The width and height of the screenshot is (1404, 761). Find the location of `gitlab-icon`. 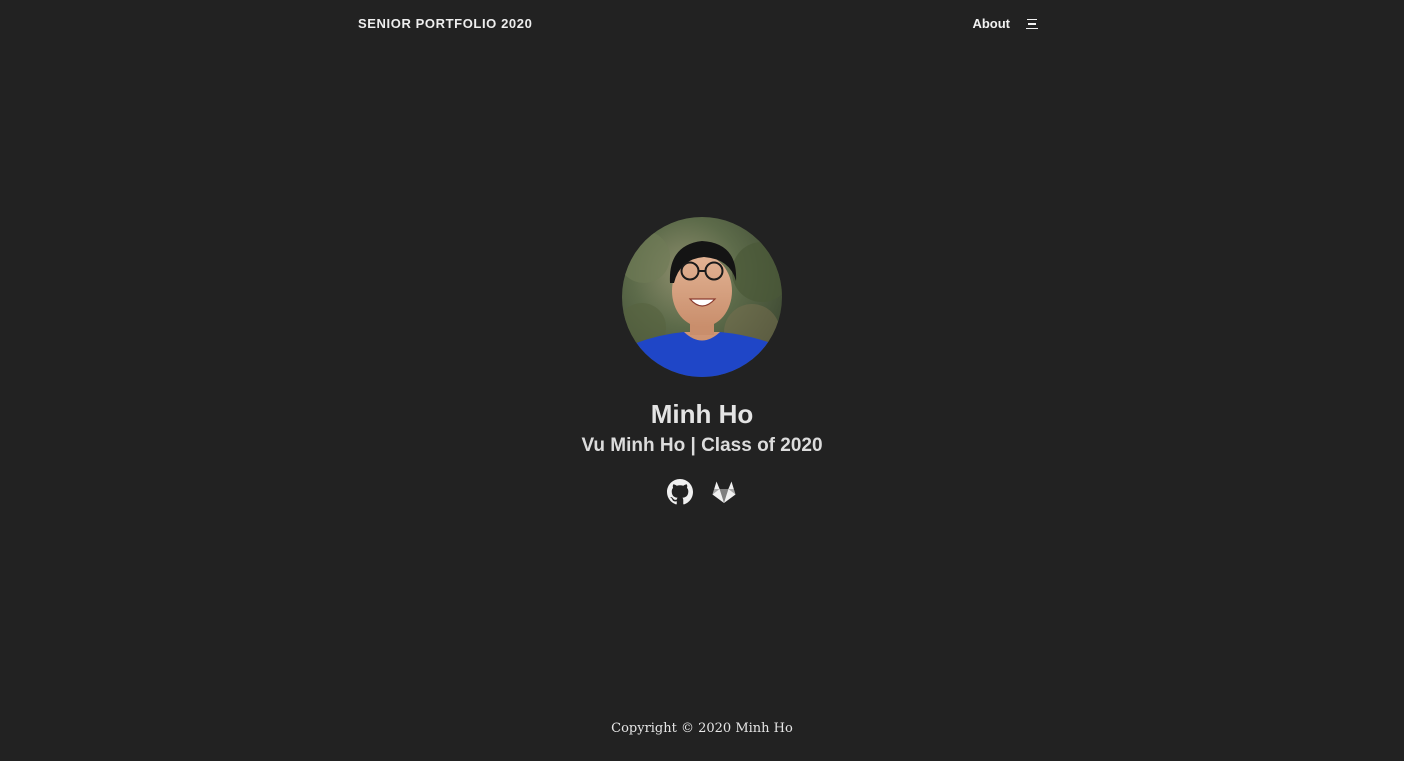

gitlab-icon is located at coordinates (724, 492).